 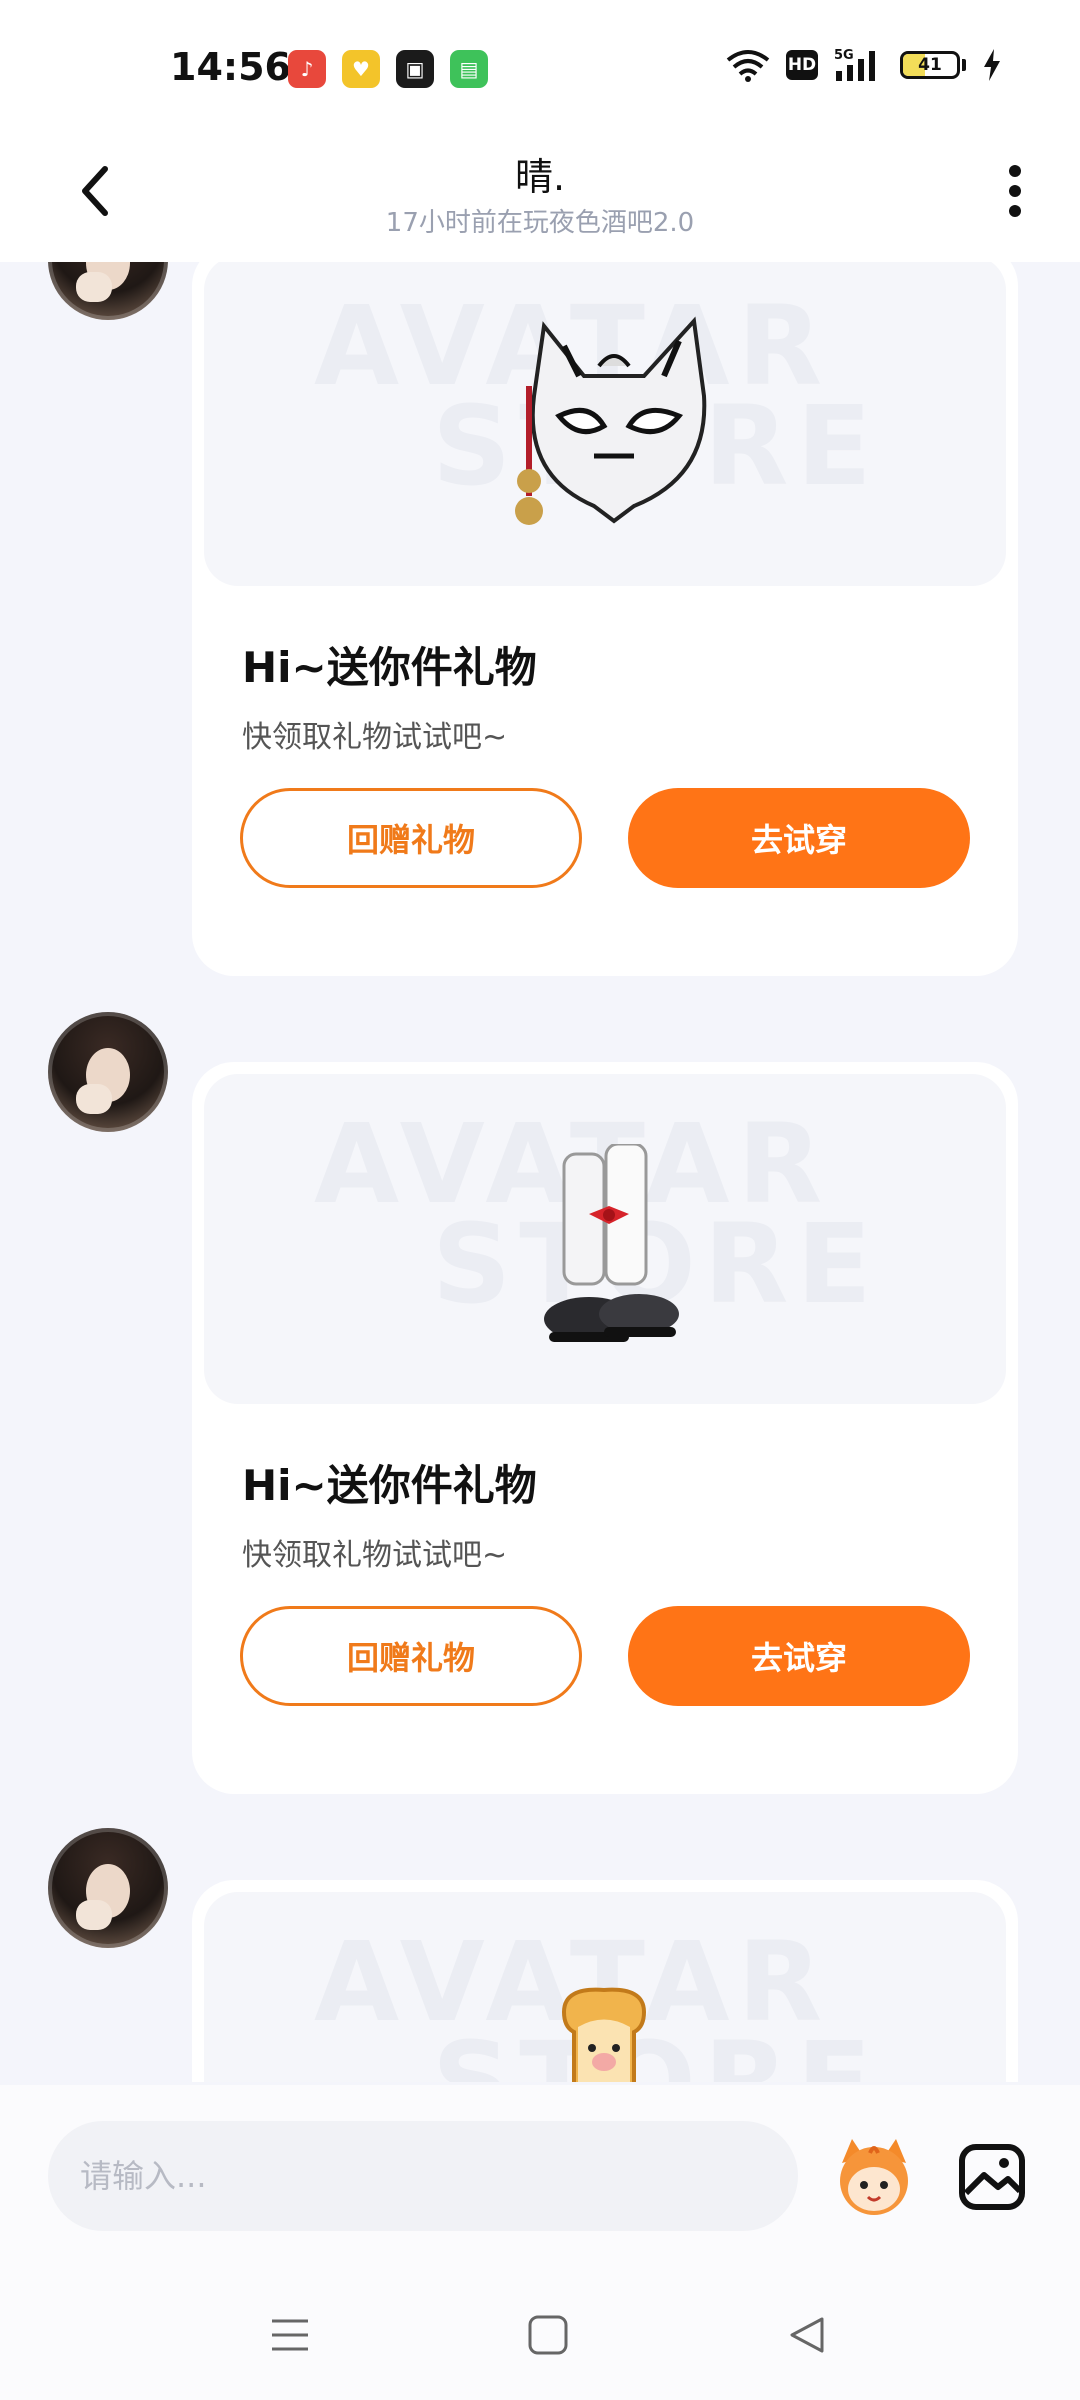 I want to click on status-time: 14:56, so click(x=230, y=67).